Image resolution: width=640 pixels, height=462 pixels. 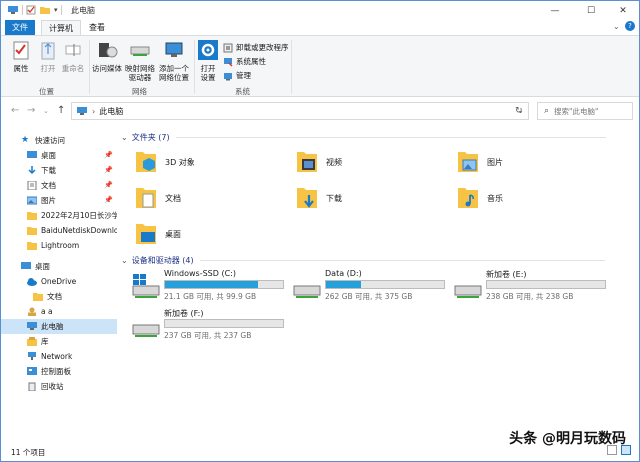 What do you see at coordinates (32, 246) in the screenshot?
I see `folder-icon` at bounding box center [32, 246].